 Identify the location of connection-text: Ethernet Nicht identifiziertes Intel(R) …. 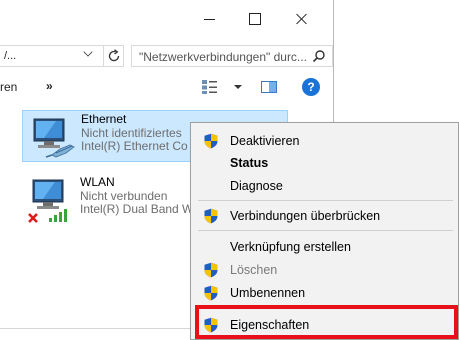
(134, 133).